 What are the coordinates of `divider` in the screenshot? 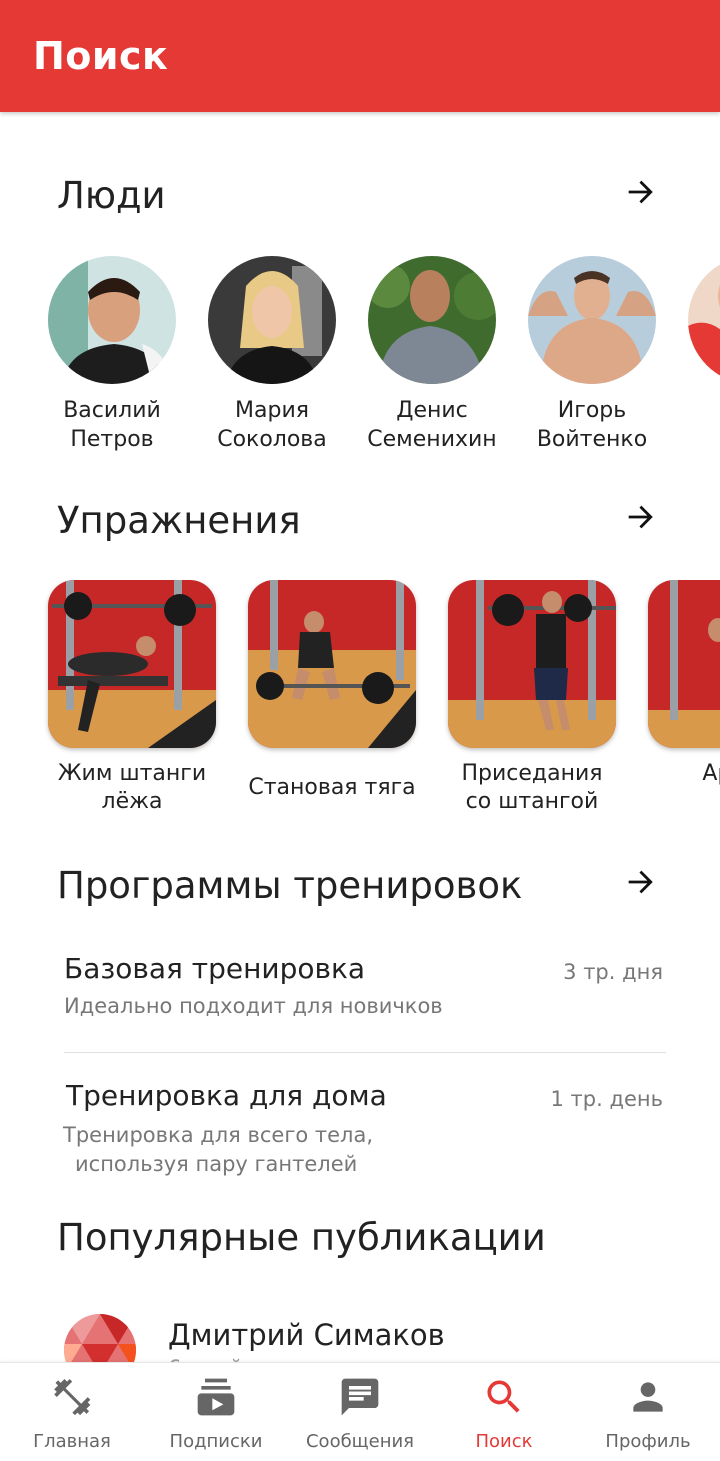 It's located at (365, 1052).